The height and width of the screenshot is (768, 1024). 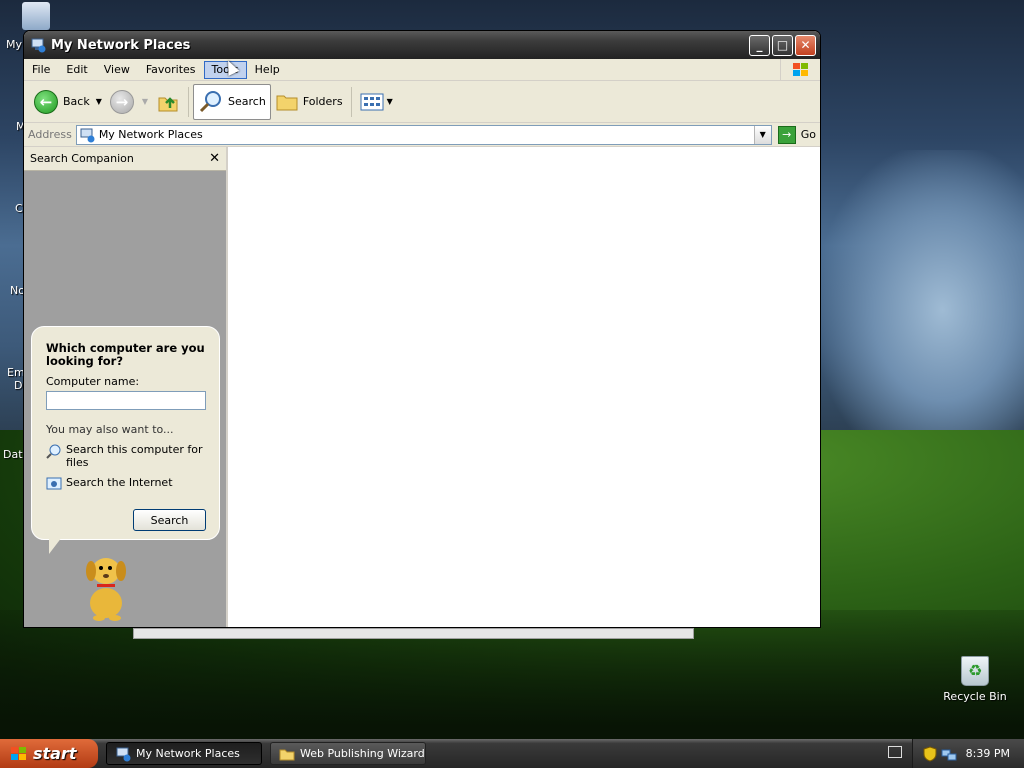 What do you see at coordinates (93, 381) in the screenshot?
I see `computer-name-label: Computer name:` at bounding box center [93, 381].